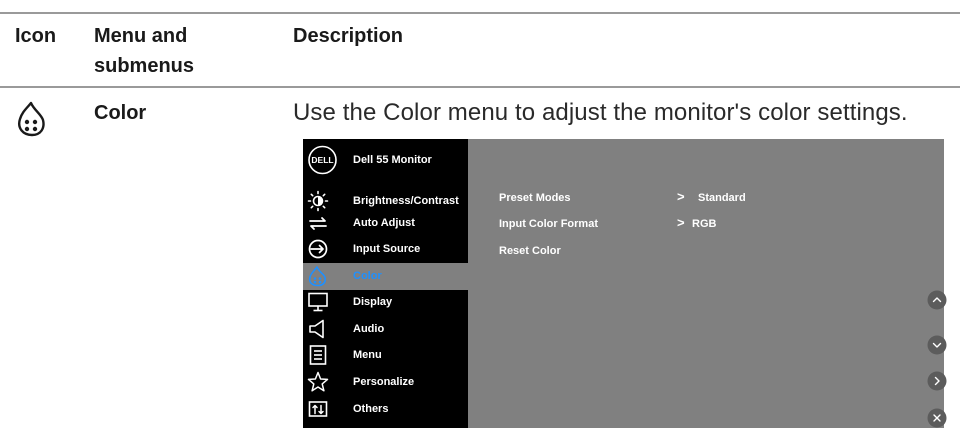 Image resolution: width=960 pixels, height=428 pixels. I want to click on osd-menu-input-source: Input Source, so click(385, 249).